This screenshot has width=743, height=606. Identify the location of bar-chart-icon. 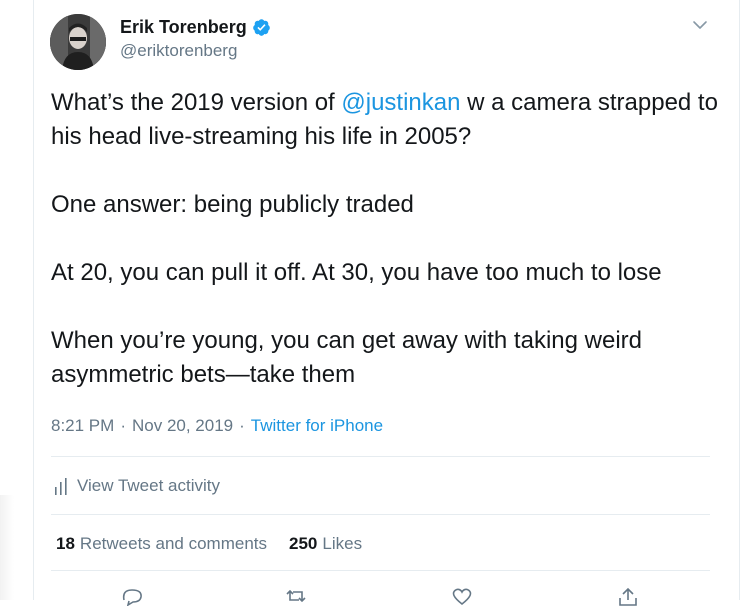
(61, 486).